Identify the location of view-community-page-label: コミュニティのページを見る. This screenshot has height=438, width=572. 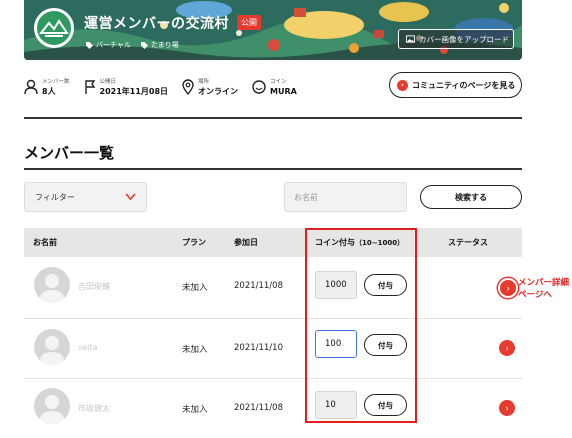
(464, 85).